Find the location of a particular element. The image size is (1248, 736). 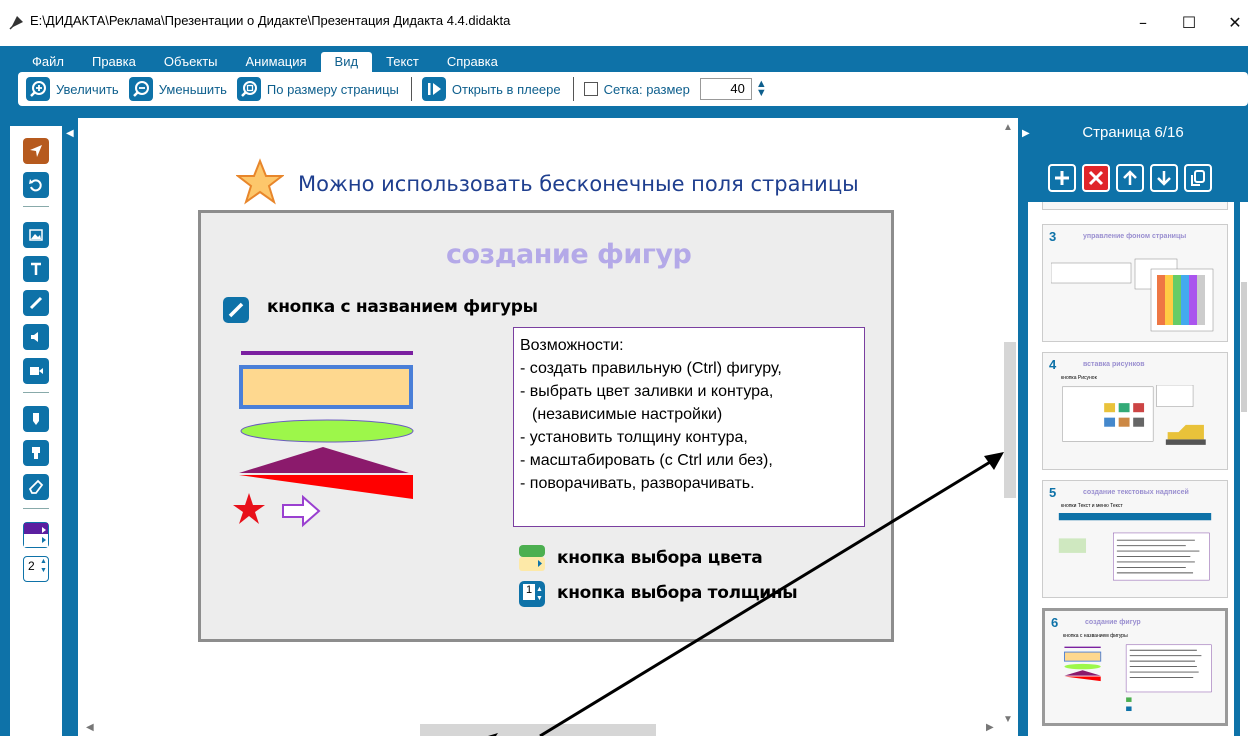

zoom-out-icon is located at coordinates (140, 89).